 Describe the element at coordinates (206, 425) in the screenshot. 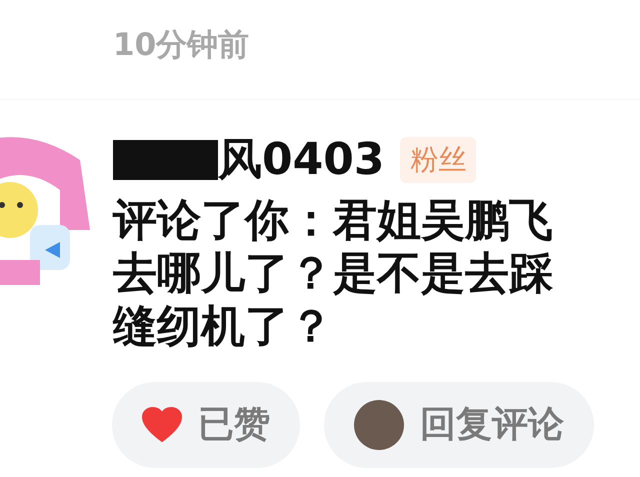

I see `like-button: 已赞` at that location.